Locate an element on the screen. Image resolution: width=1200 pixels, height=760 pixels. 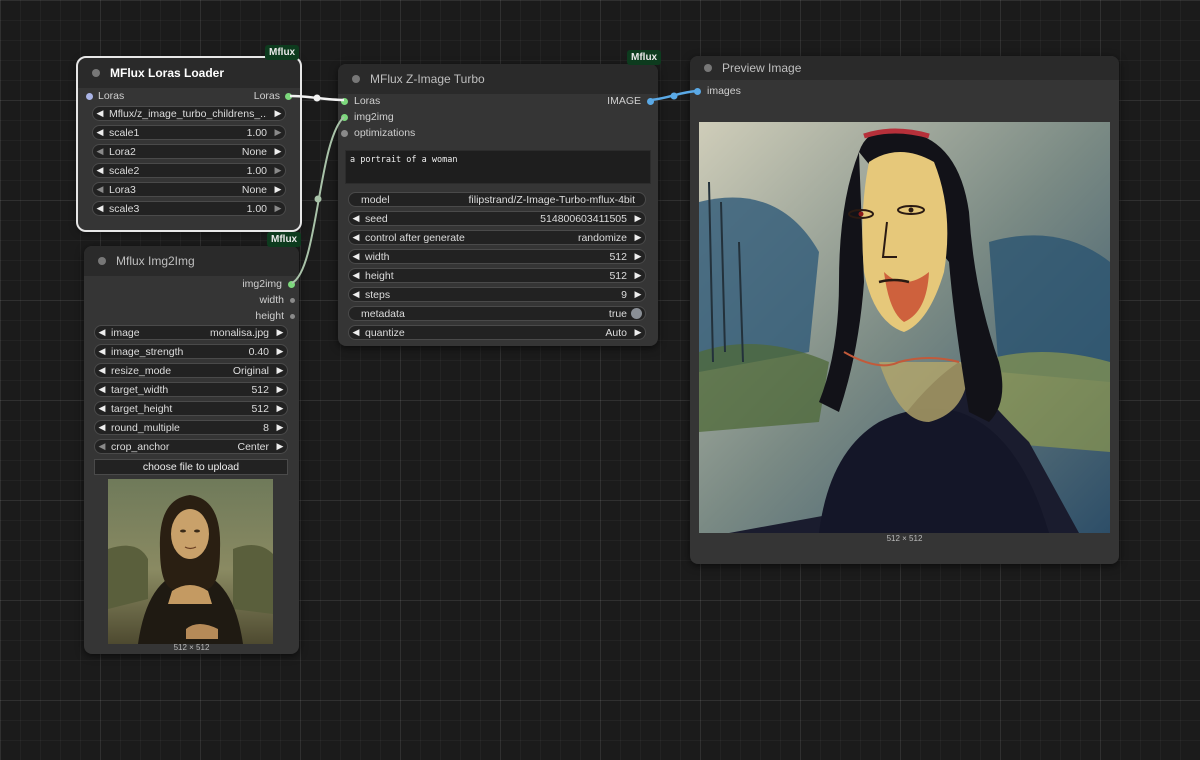
node-header: MFlux Z-Image Turbo is located at coordinates (498, 79).